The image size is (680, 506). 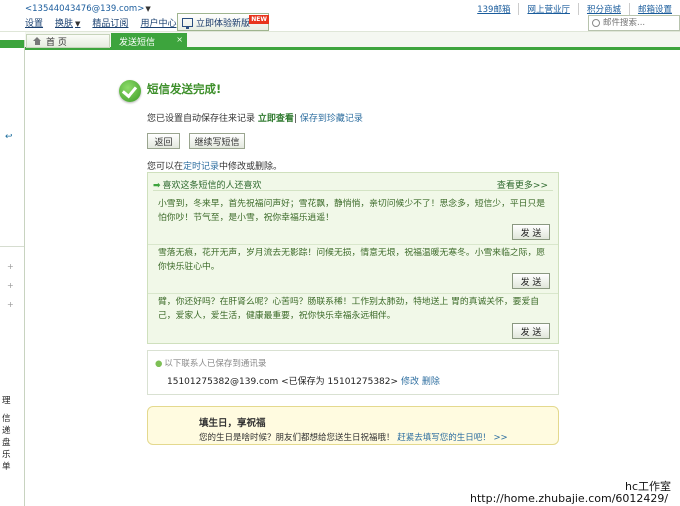 I want to click on top-menu: 设置 换肤 ▼ 精品订阅 用户中心, so click(x=106, y=22).